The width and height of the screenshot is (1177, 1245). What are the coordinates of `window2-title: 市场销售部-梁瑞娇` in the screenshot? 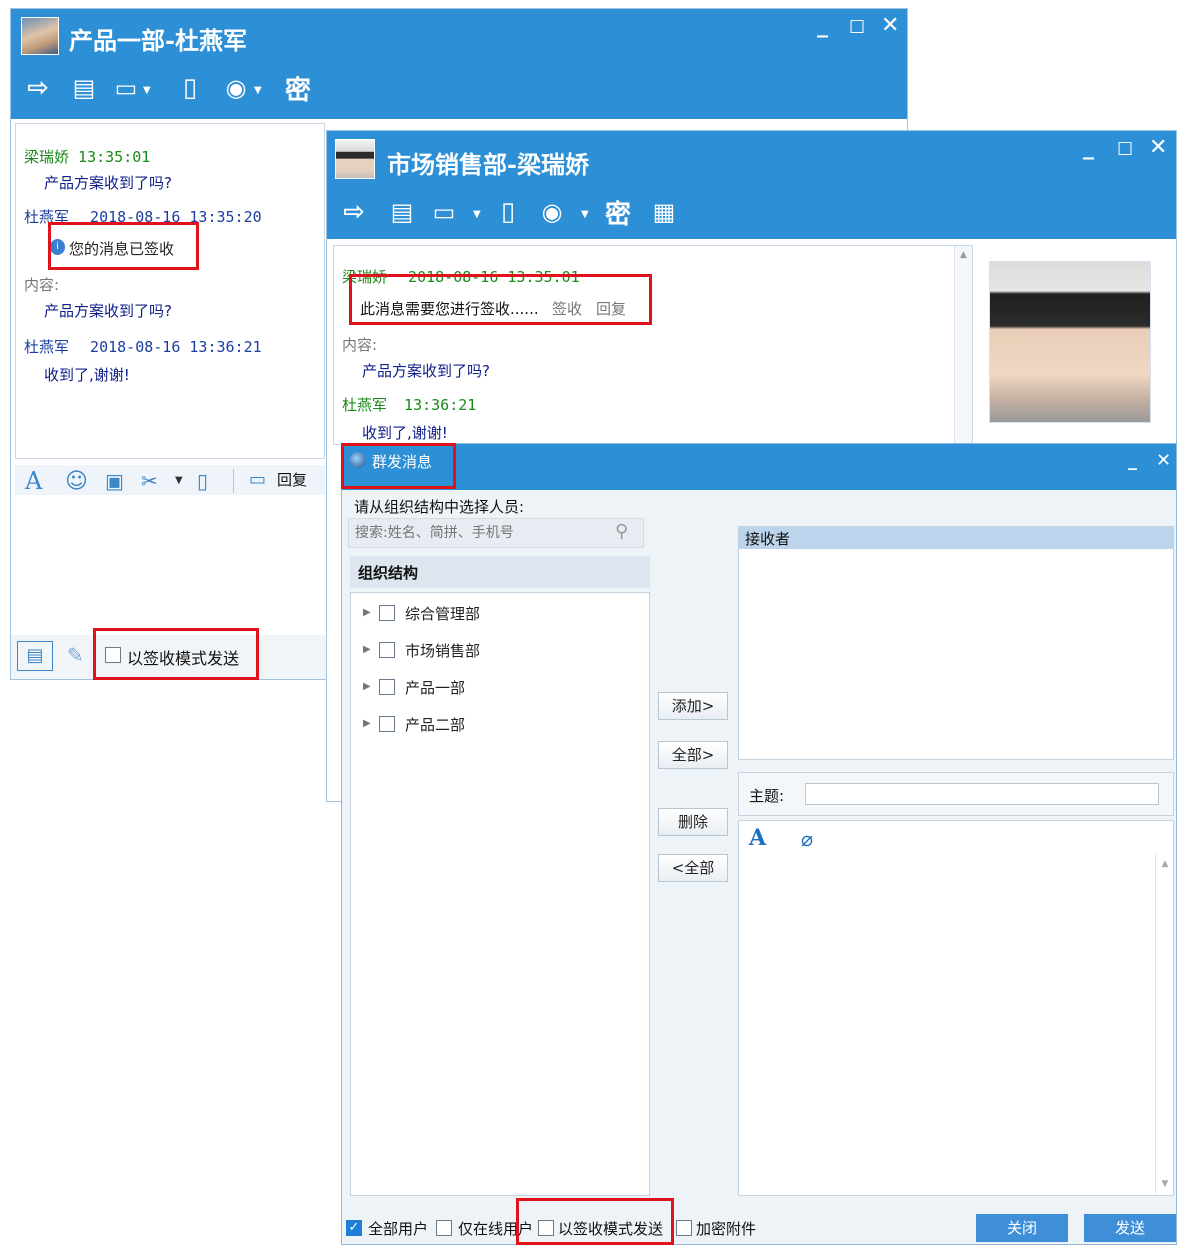 It's located at (488, 164).